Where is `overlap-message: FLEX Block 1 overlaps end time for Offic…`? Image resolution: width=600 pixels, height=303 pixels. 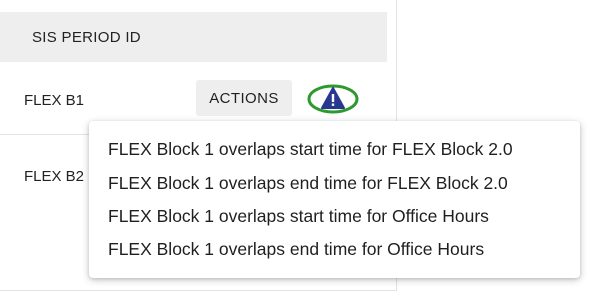 overlap-message: FLEX Block 1 overlaps end time for Offic… is located at coordinates (296, 249).